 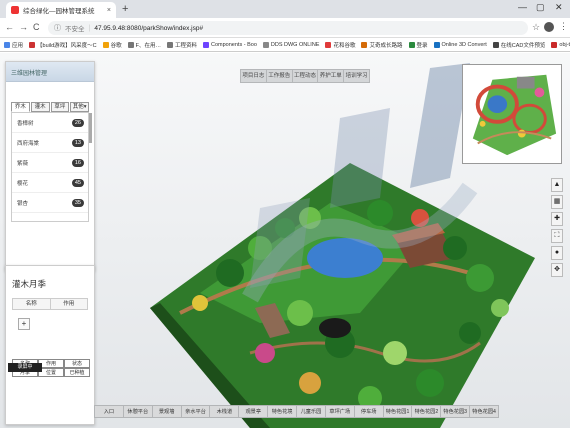 I want to click on bookmark-star-icon: ☆, so click(x=536, y=27).